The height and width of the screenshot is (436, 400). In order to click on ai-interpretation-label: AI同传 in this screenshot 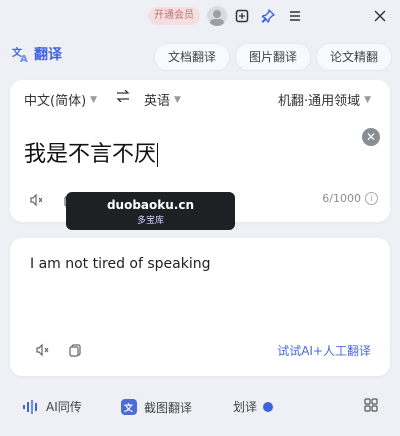, I will do `click(64, 407)`.